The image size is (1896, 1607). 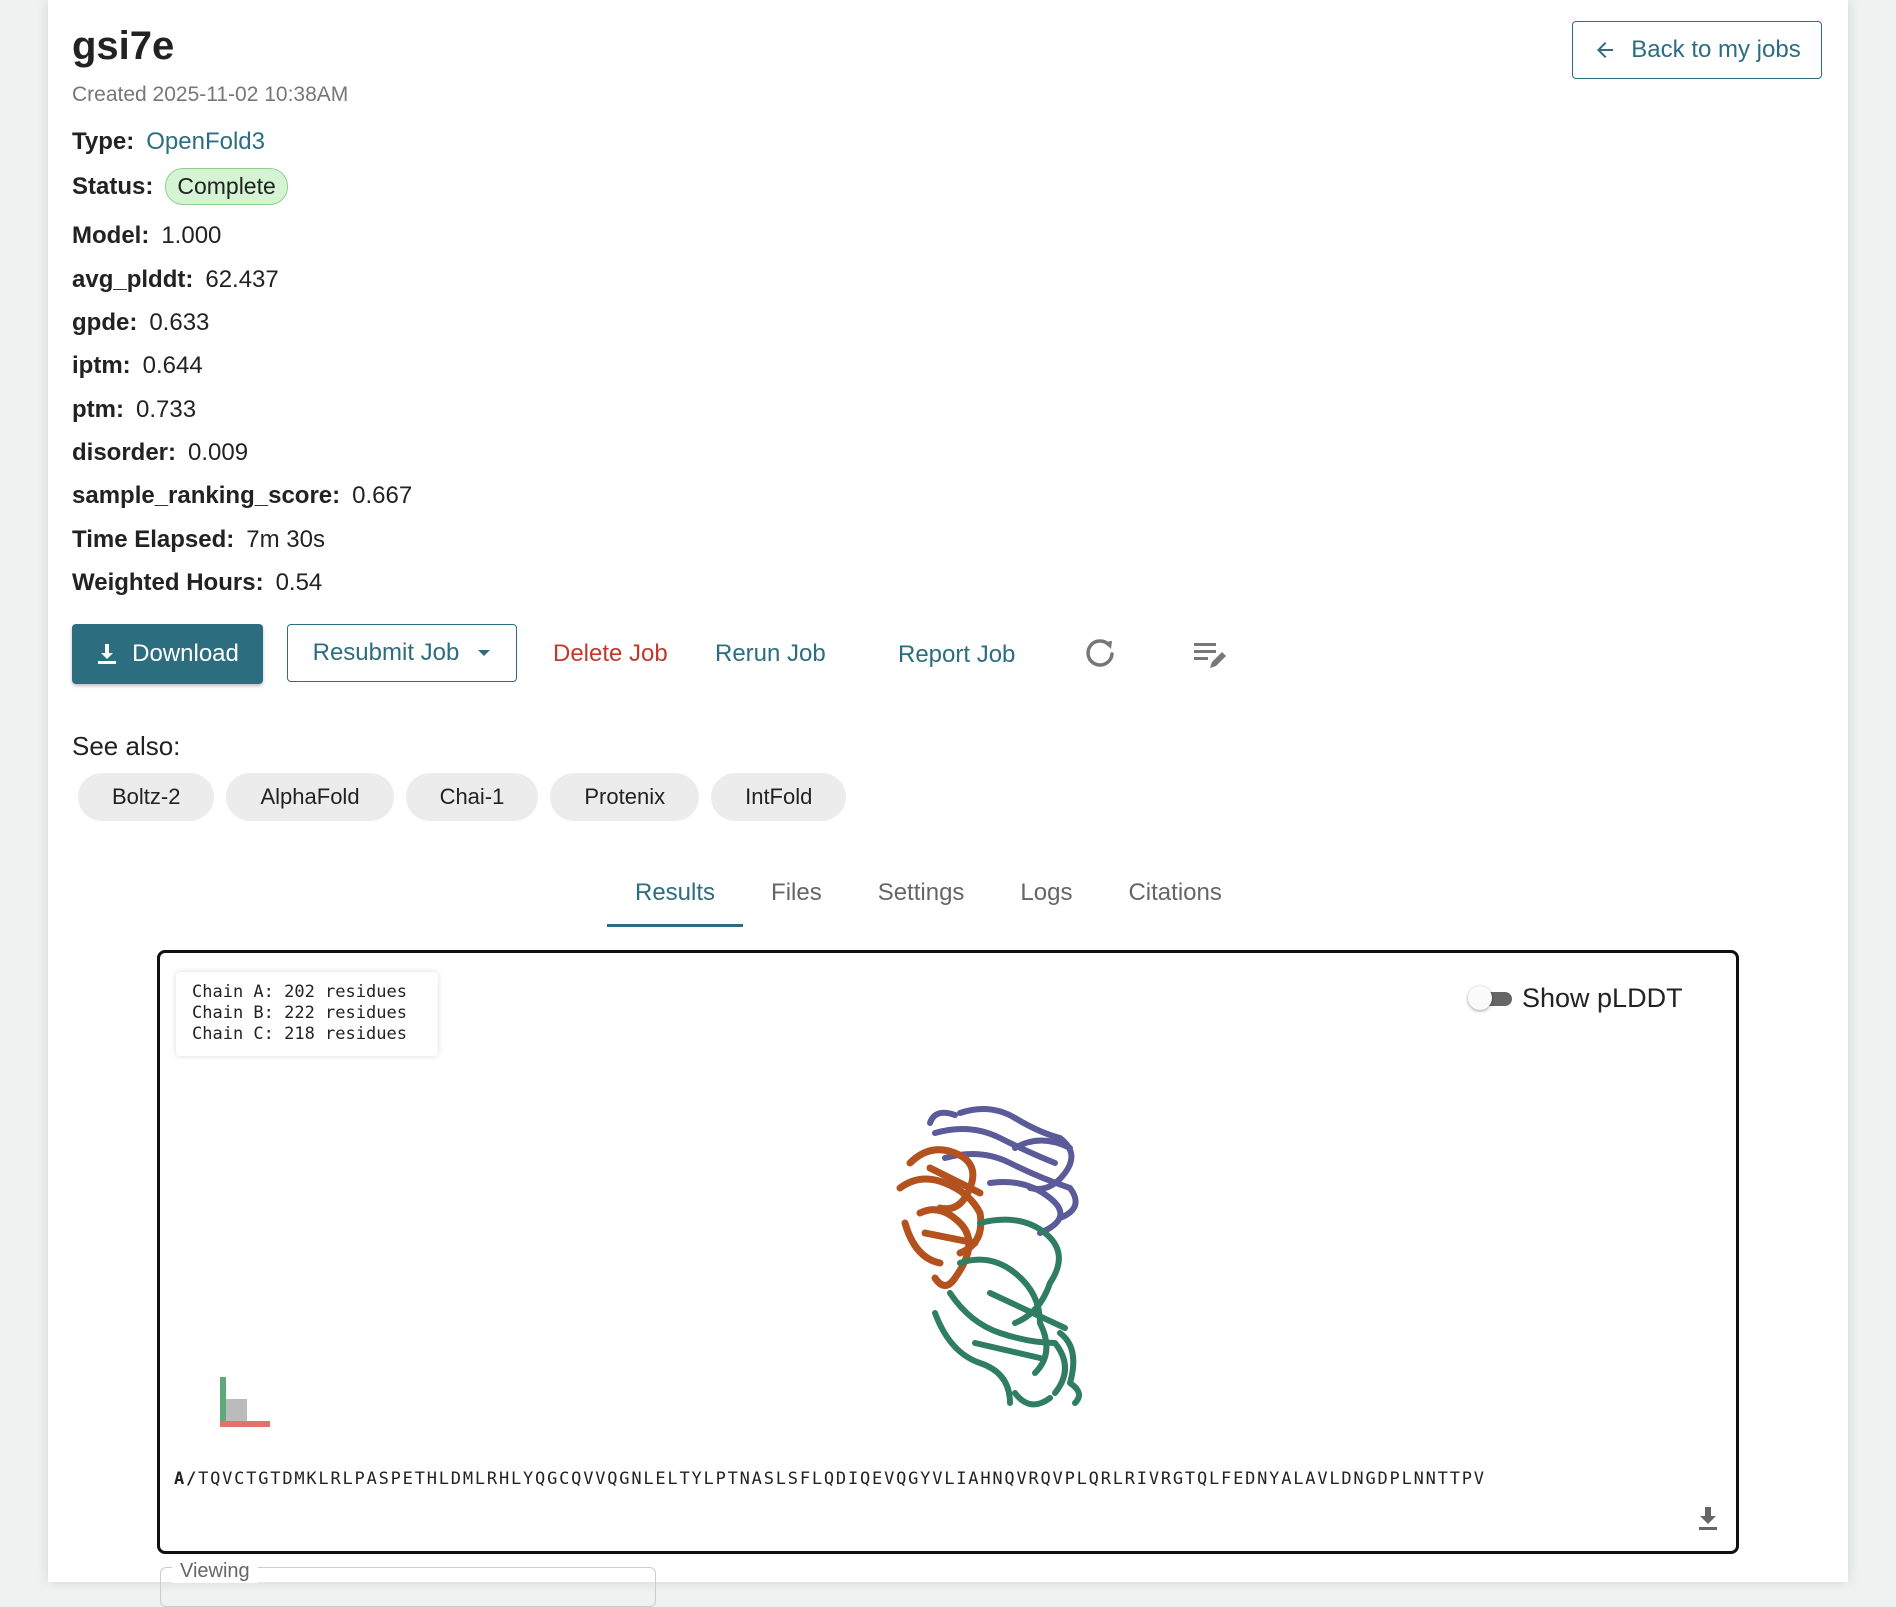 I want to click on back-to-jobs-label: Back to my jobs, so click(x=1716, y=49).